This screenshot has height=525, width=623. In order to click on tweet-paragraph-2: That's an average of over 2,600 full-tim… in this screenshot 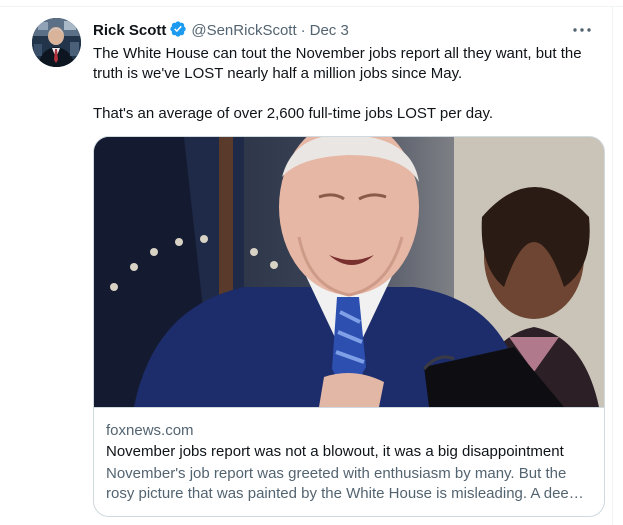, I will do `click(293, 113)`.